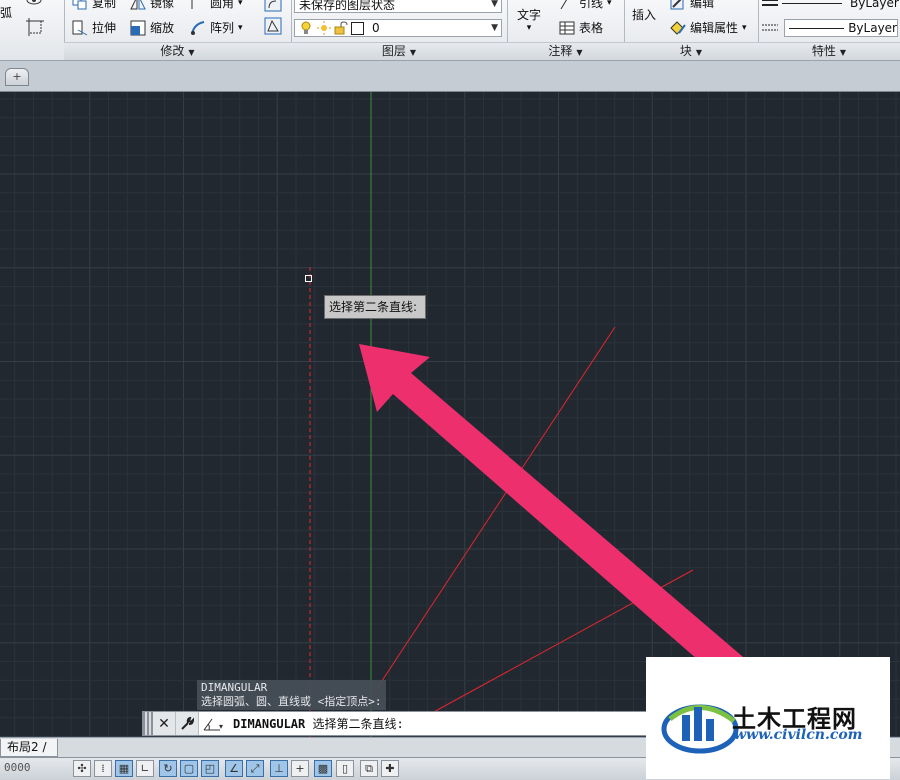  I want to click on transparency-icon: ▩, so click(323, 768).